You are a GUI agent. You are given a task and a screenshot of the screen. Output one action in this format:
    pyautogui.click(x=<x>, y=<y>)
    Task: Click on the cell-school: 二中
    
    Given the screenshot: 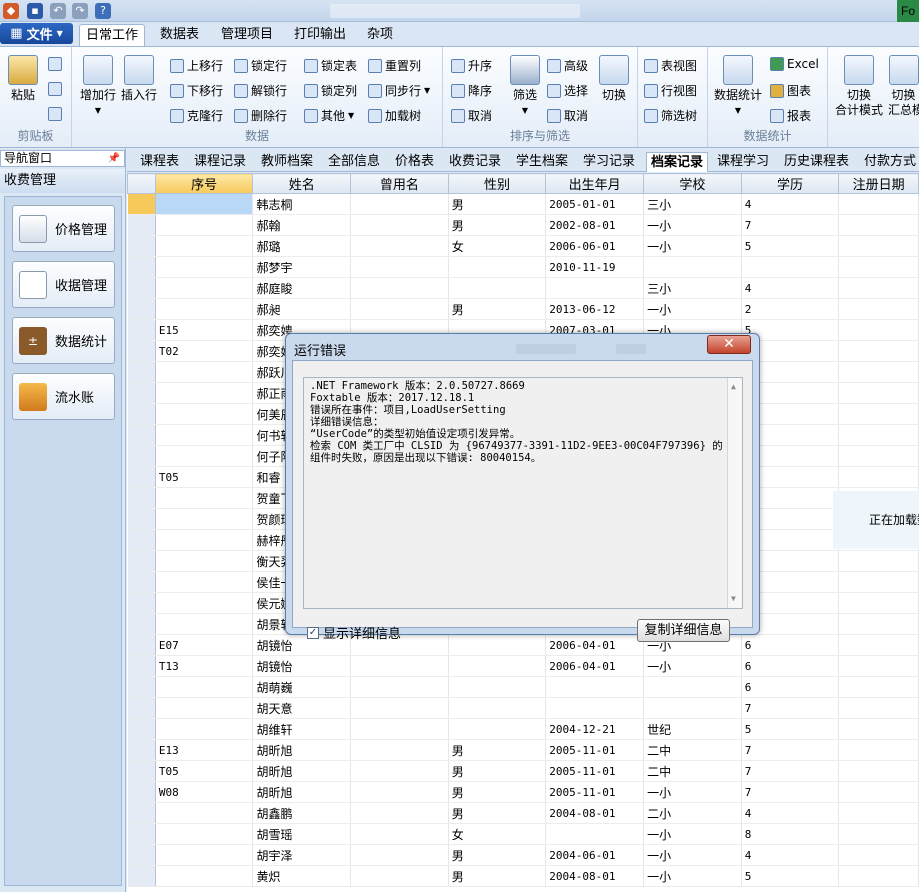 What is the action you would take?
    pyautogui.click(x=692, y=771)
    